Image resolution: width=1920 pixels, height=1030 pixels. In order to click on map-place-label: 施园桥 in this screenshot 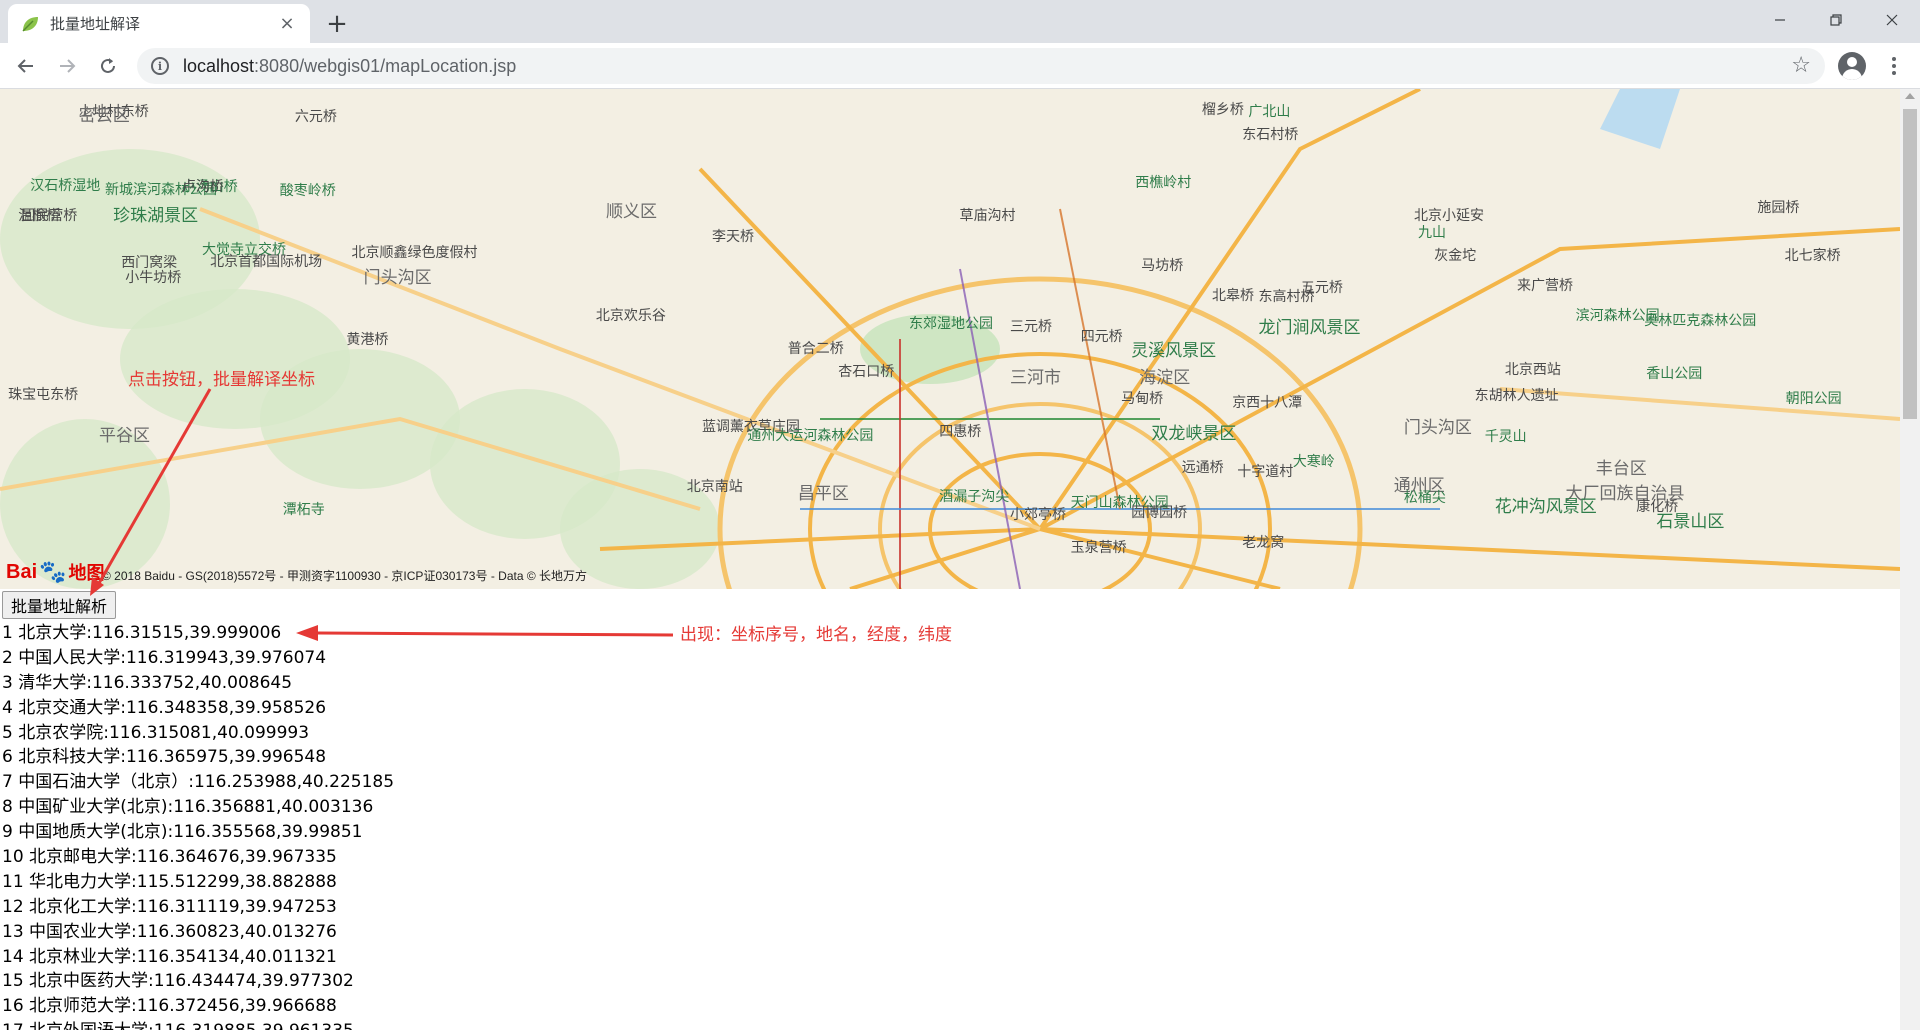, I will do `click(1778, 207)`.